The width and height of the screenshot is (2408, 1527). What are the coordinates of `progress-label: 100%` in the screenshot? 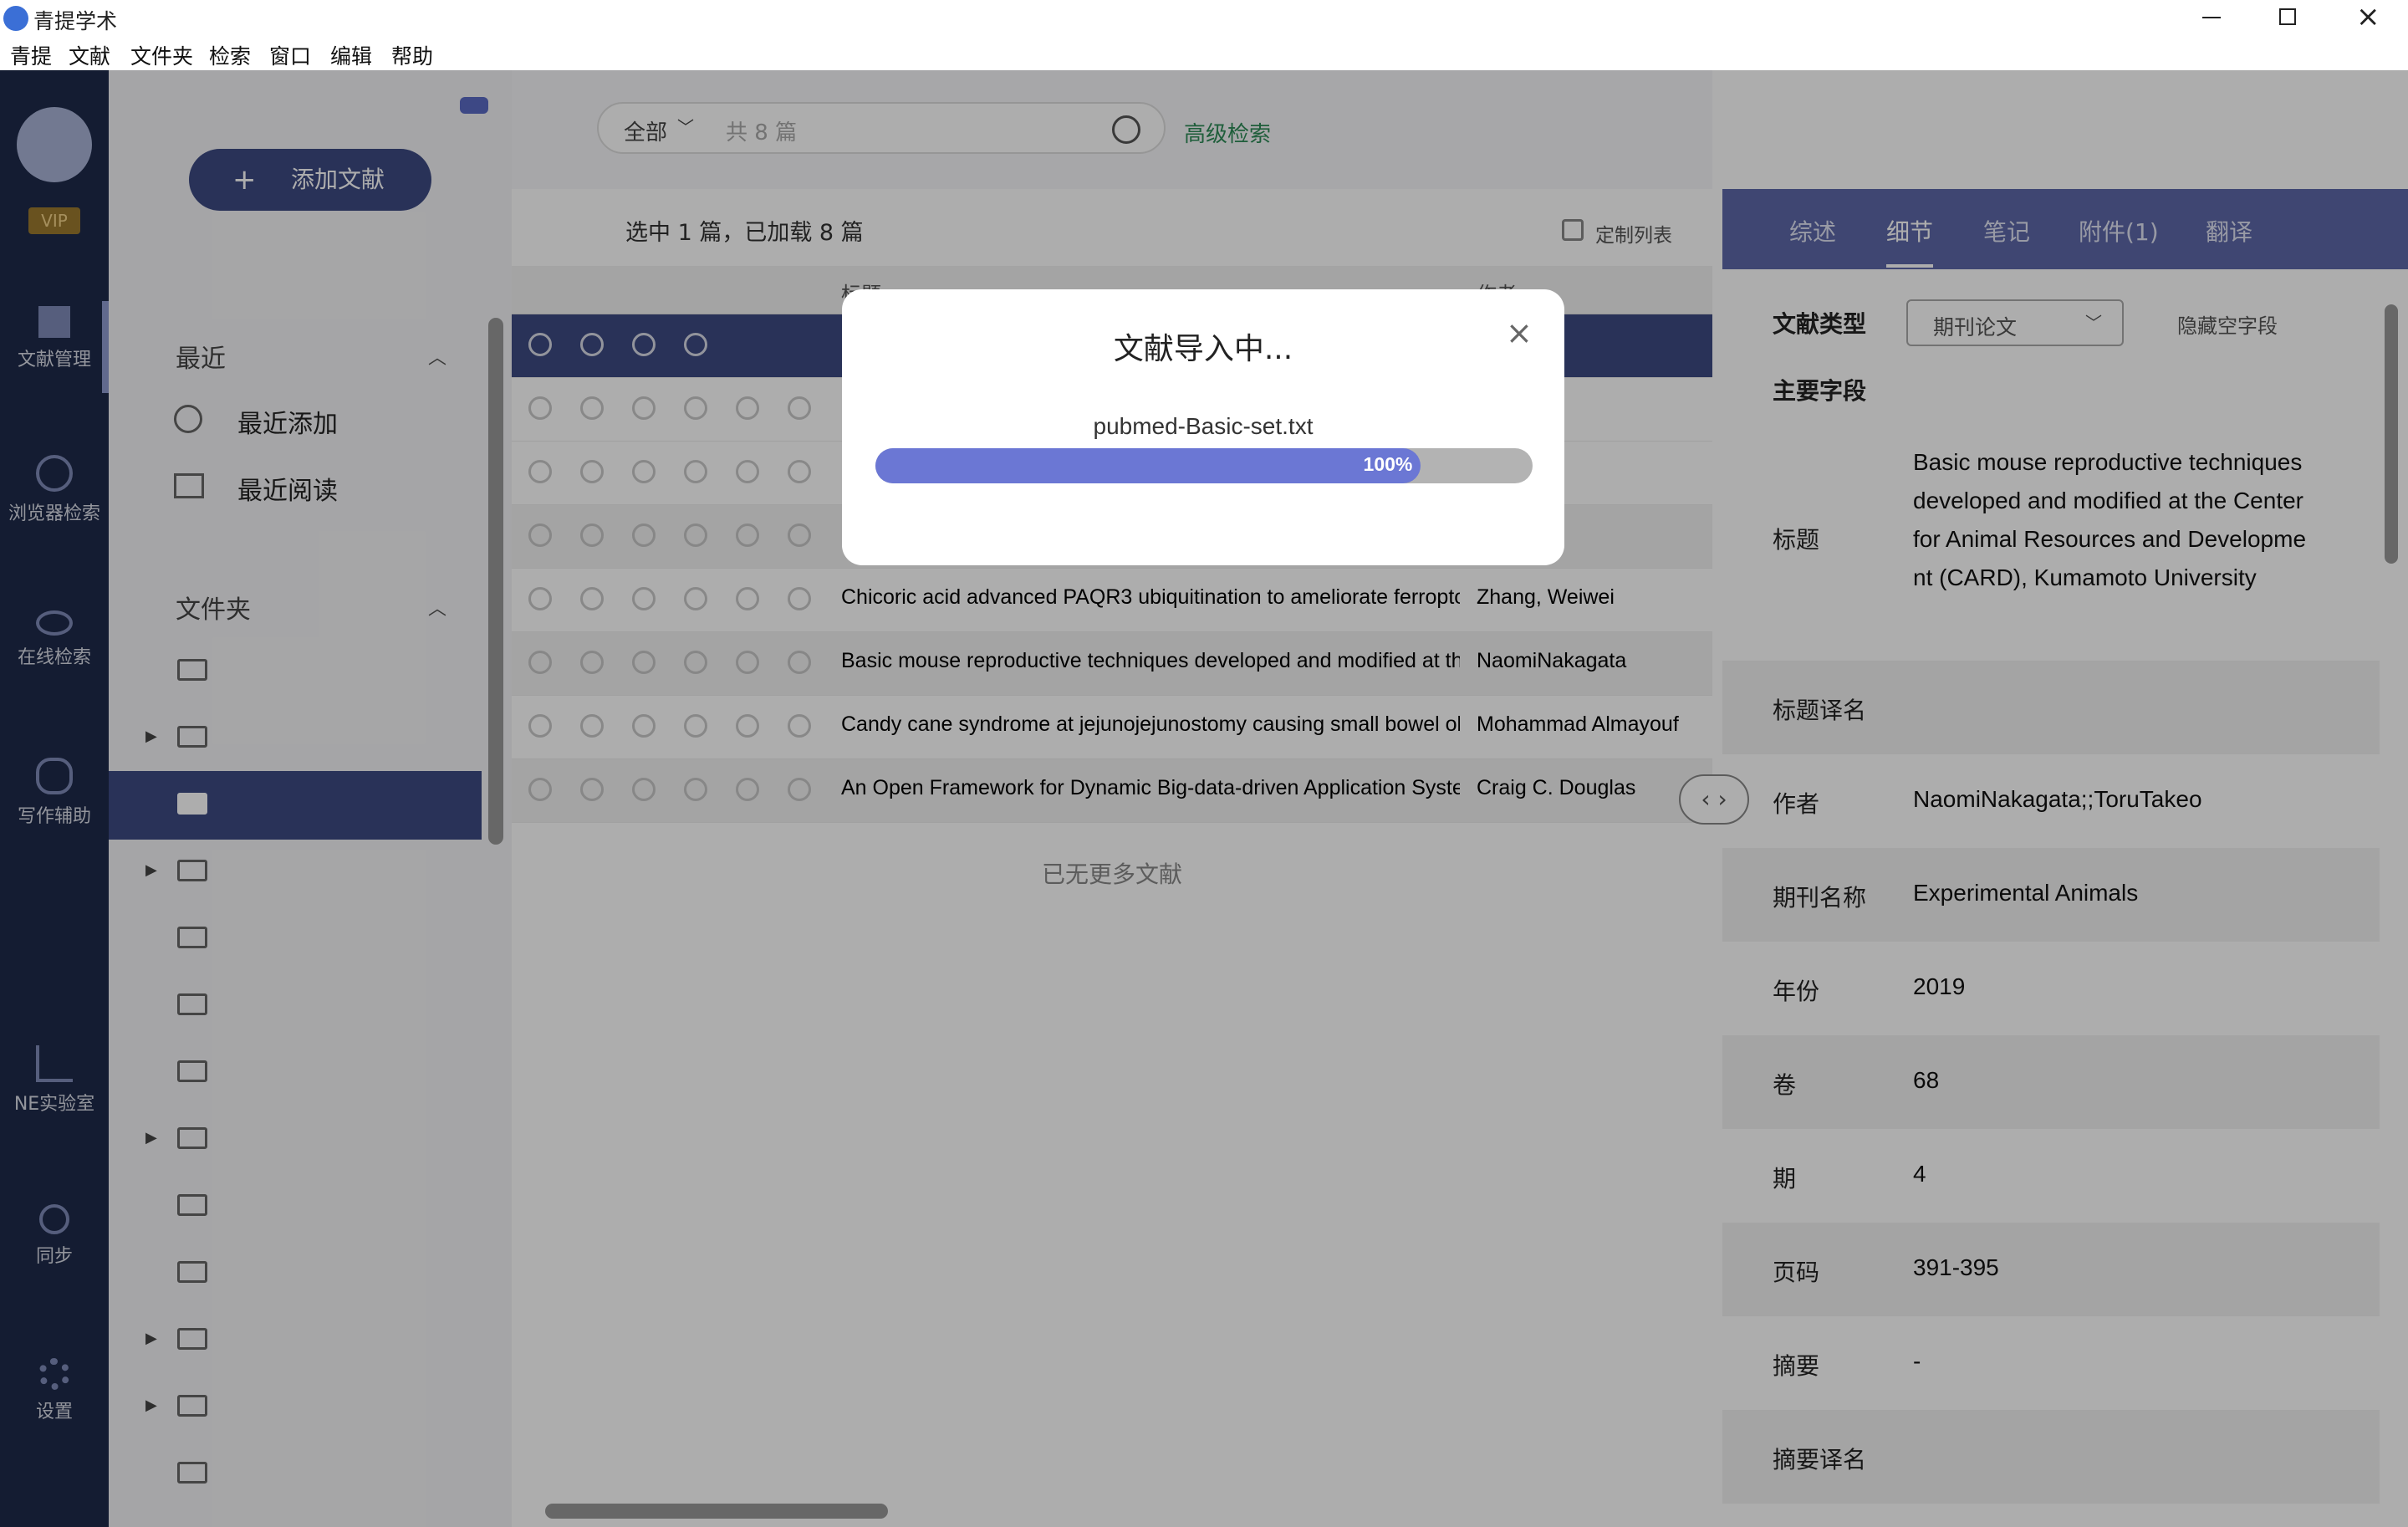 It's located at (1388, 464).